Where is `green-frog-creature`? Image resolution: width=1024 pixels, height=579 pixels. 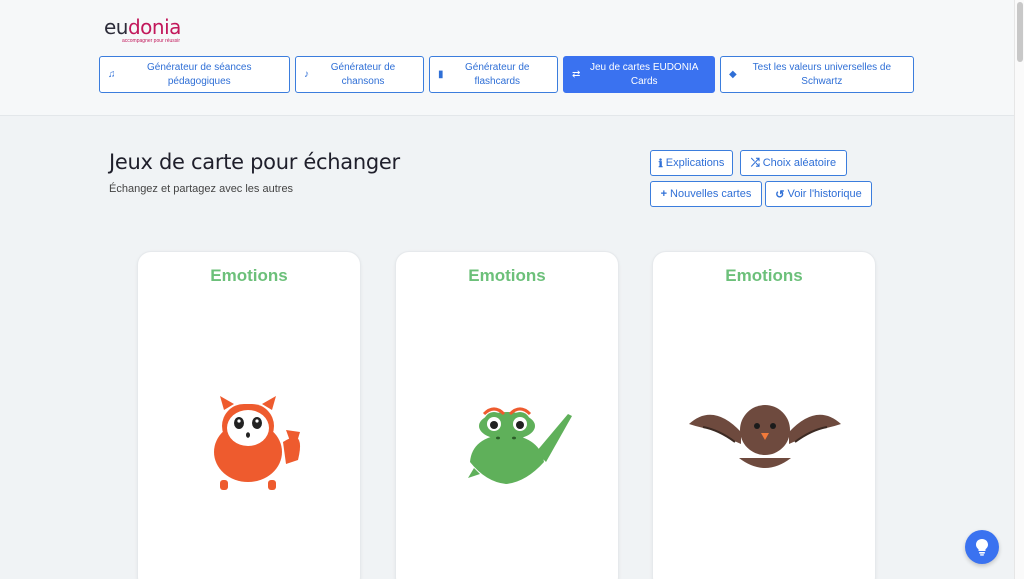
green-frog-creature is located at coordinates (520, 445).